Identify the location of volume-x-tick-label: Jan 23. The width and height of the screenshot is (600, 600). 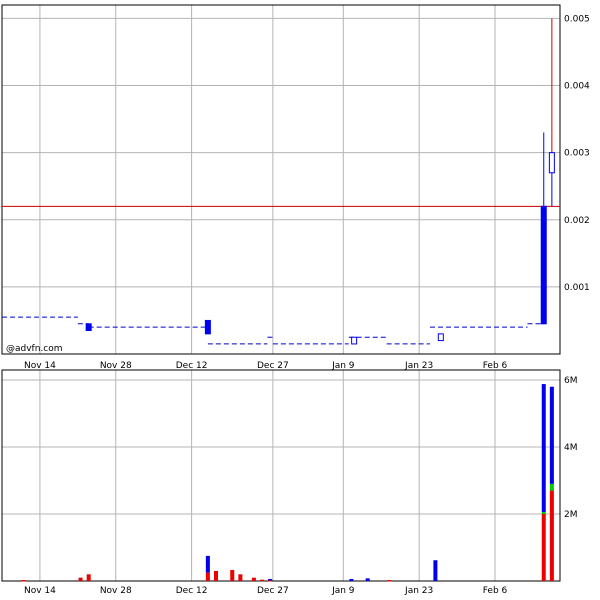
(418, 591).